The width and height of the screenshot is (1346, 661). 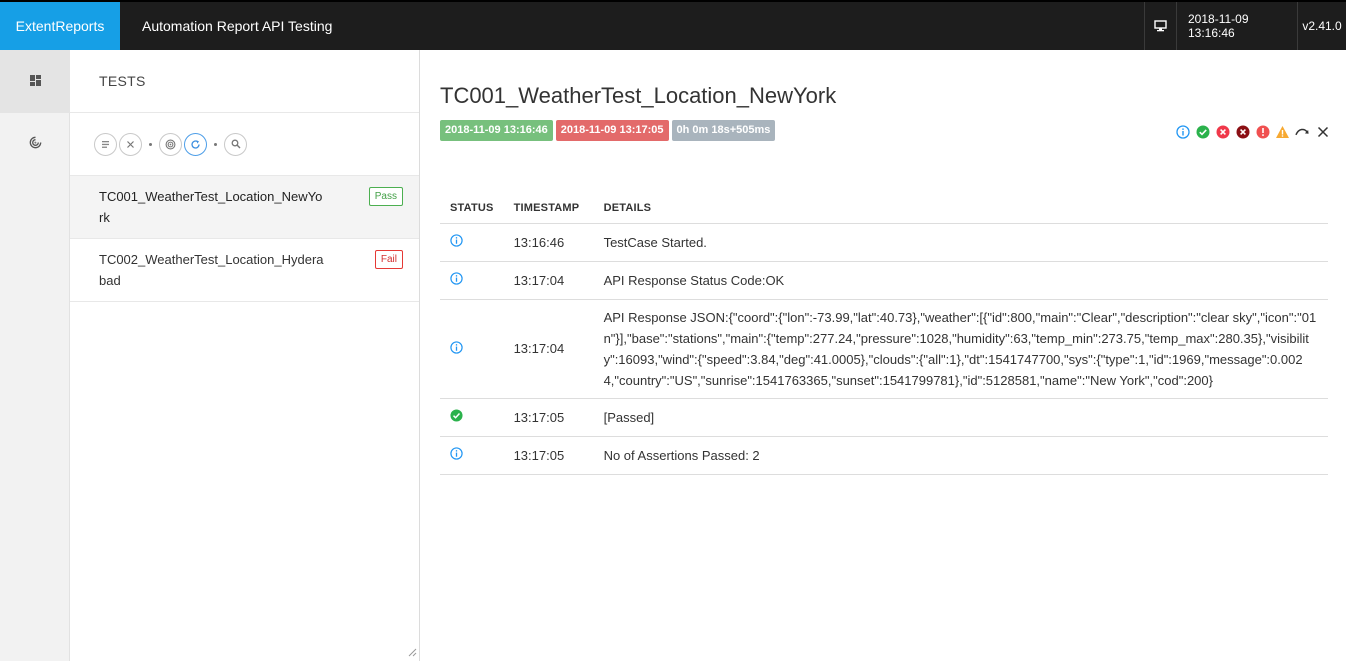 I want to click on close-icon, so click(x=1322, y=131).